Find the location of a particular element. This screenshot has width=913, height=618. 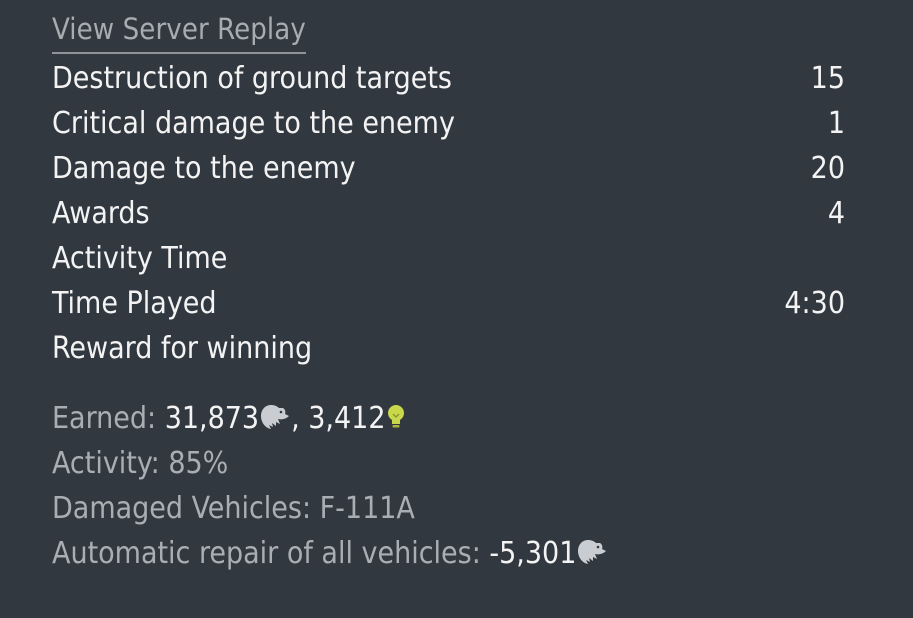

view-server-replay-link: View Server Replay is located at coordinates (179, 33).